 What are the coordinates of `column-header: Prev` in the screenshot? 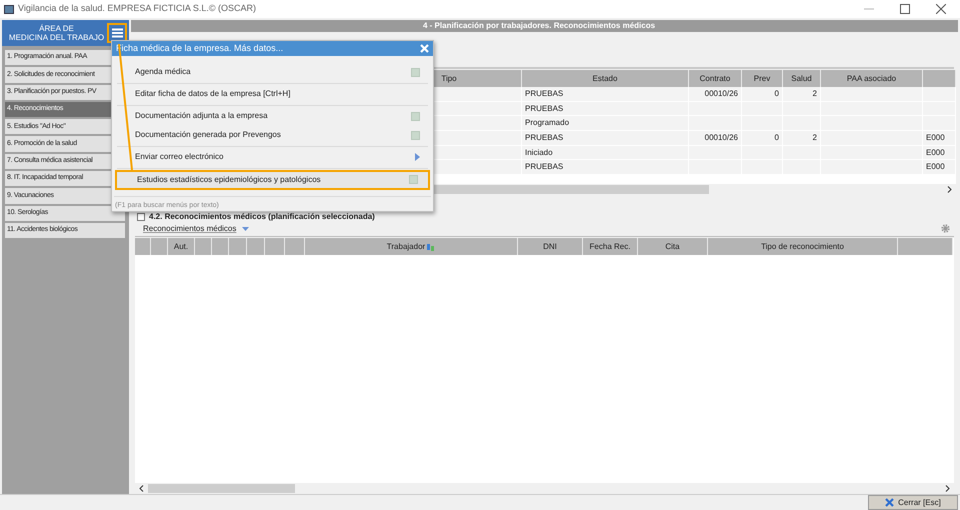 It's located at (762, 78).